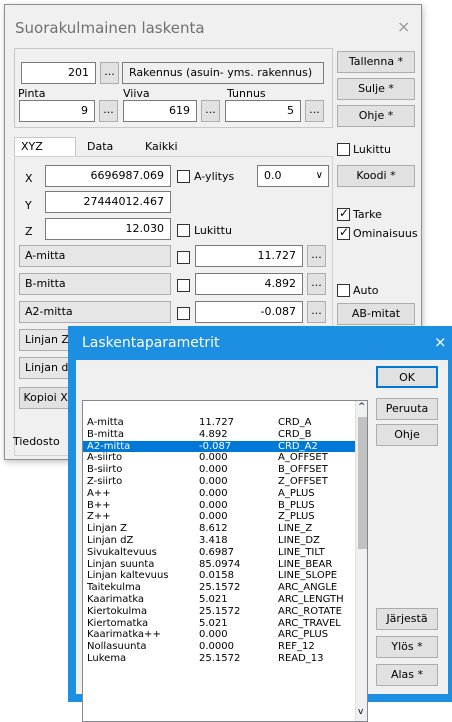 This screenshot has height=722, width=452. I want to click on amitta-field: 11.727, so click(249, 256).